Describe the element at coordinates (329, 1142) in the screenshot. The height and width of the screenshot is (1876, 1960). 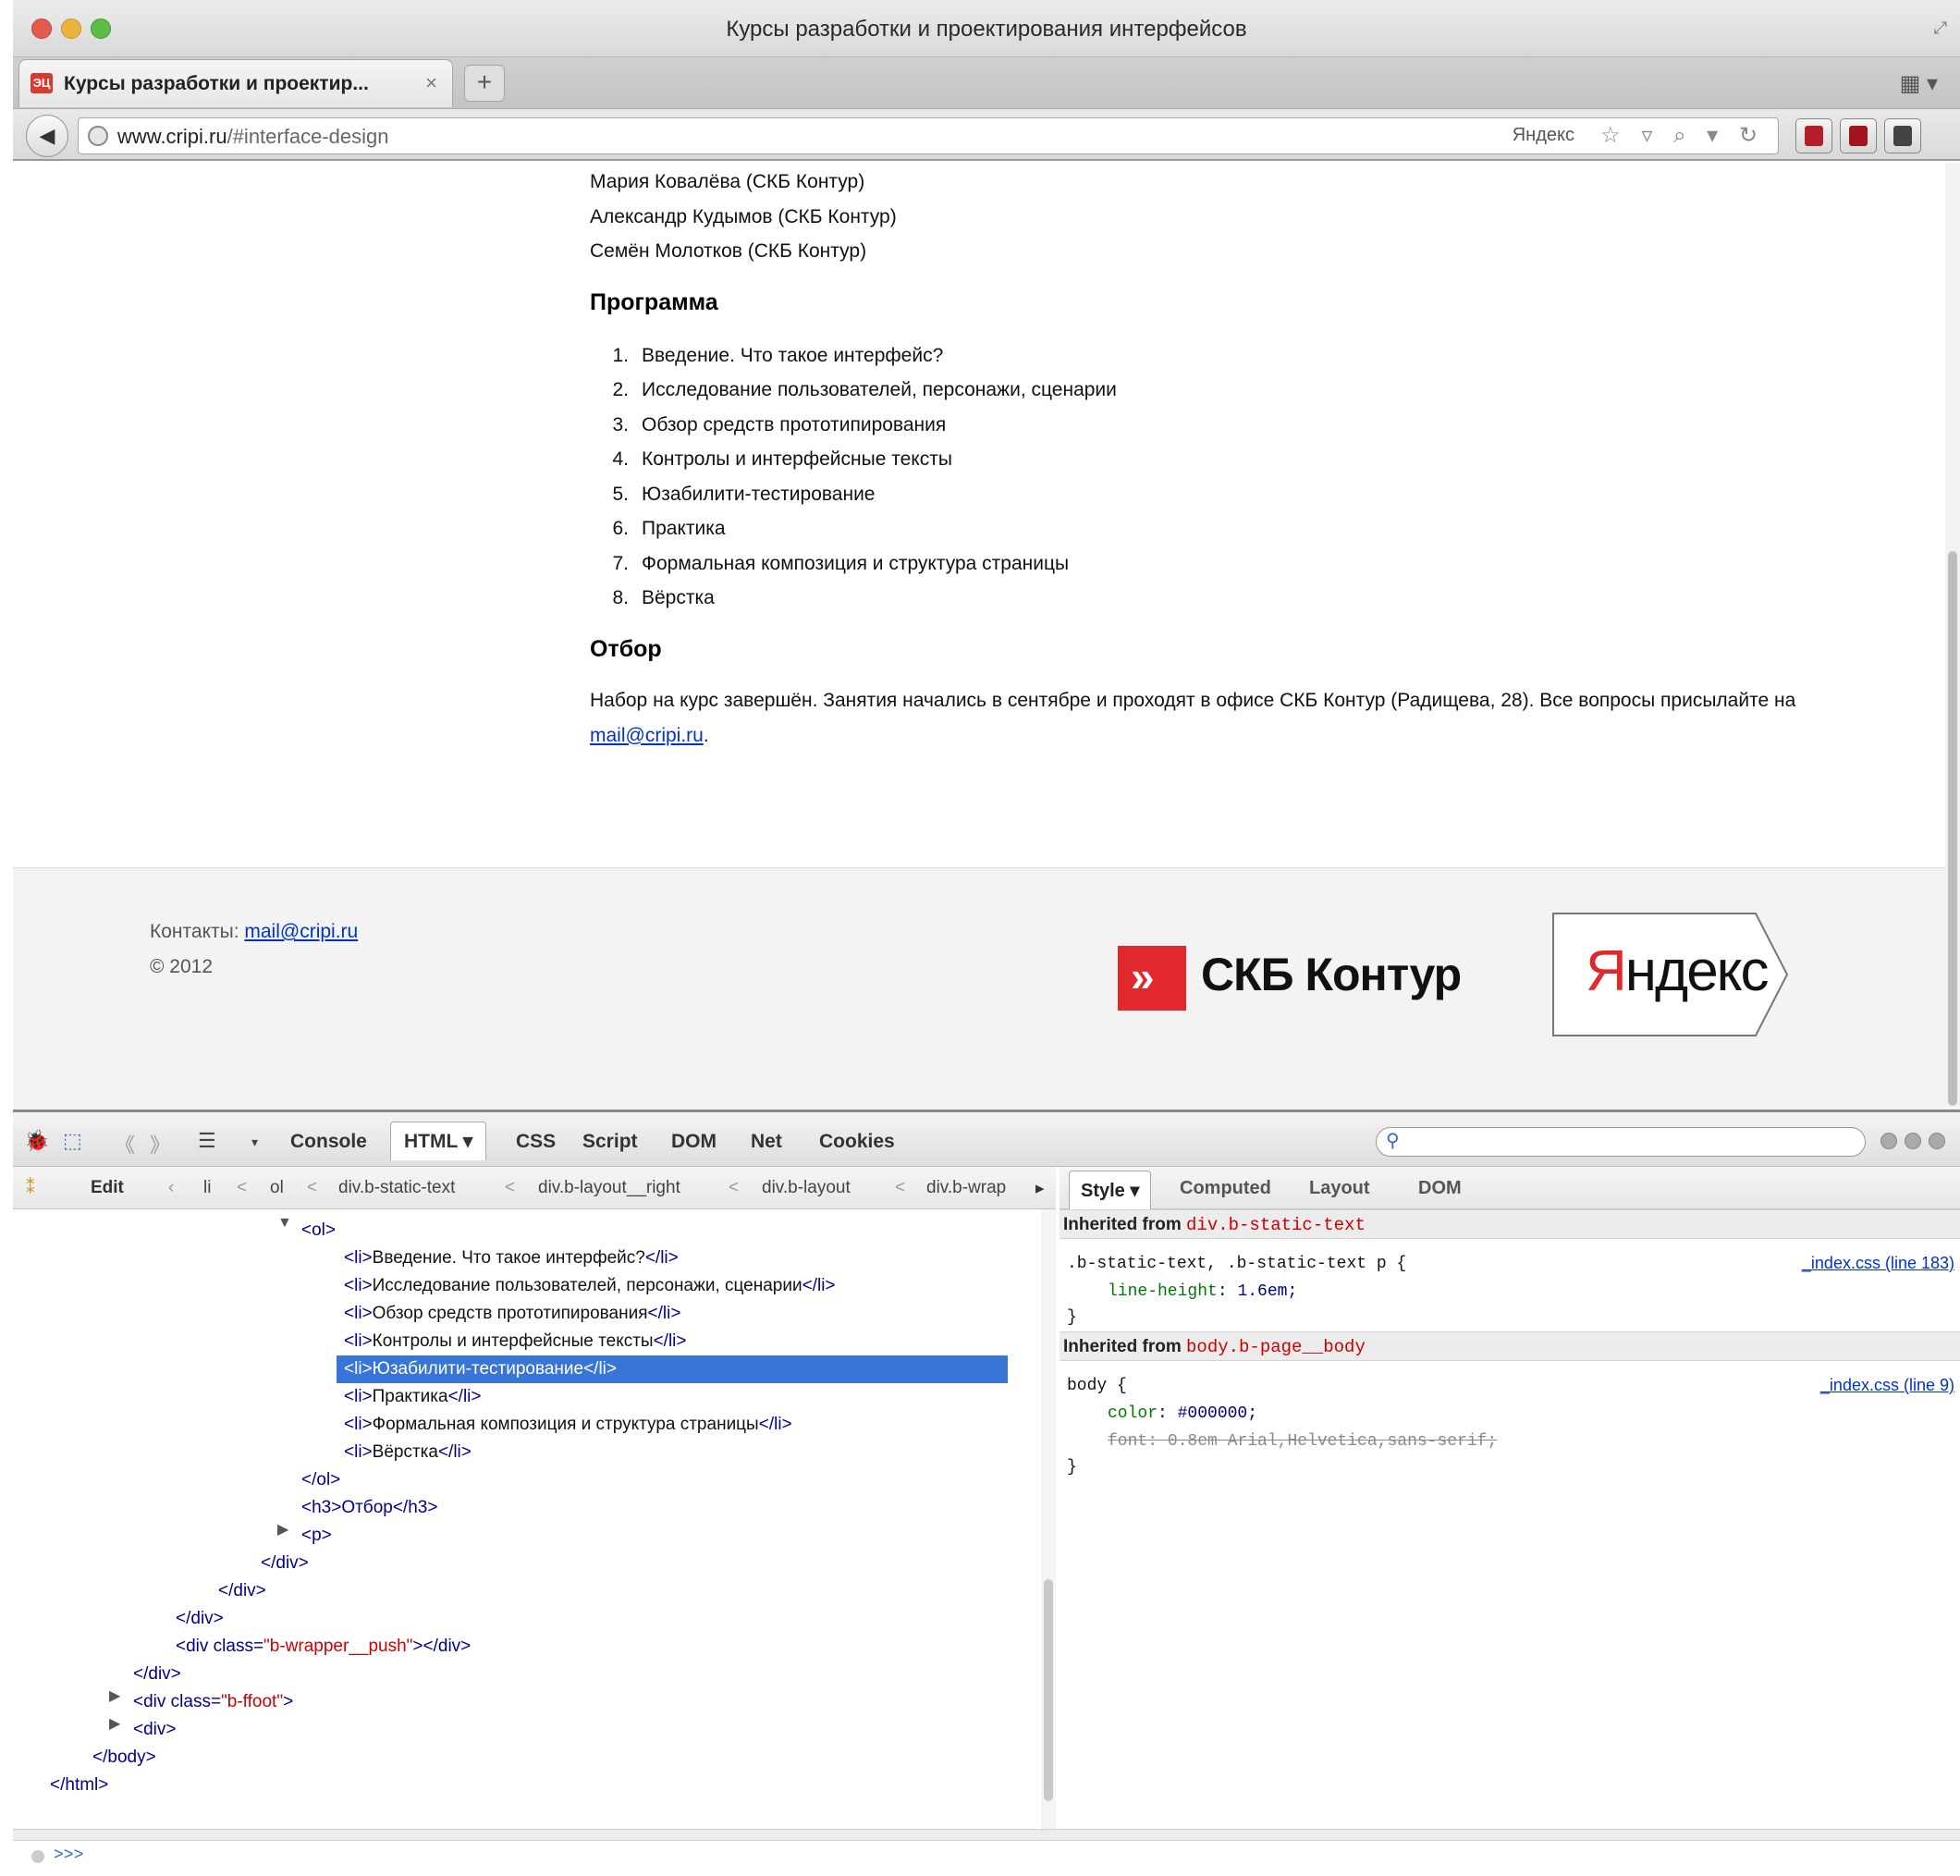
I see `tab-console: Console` at that location.